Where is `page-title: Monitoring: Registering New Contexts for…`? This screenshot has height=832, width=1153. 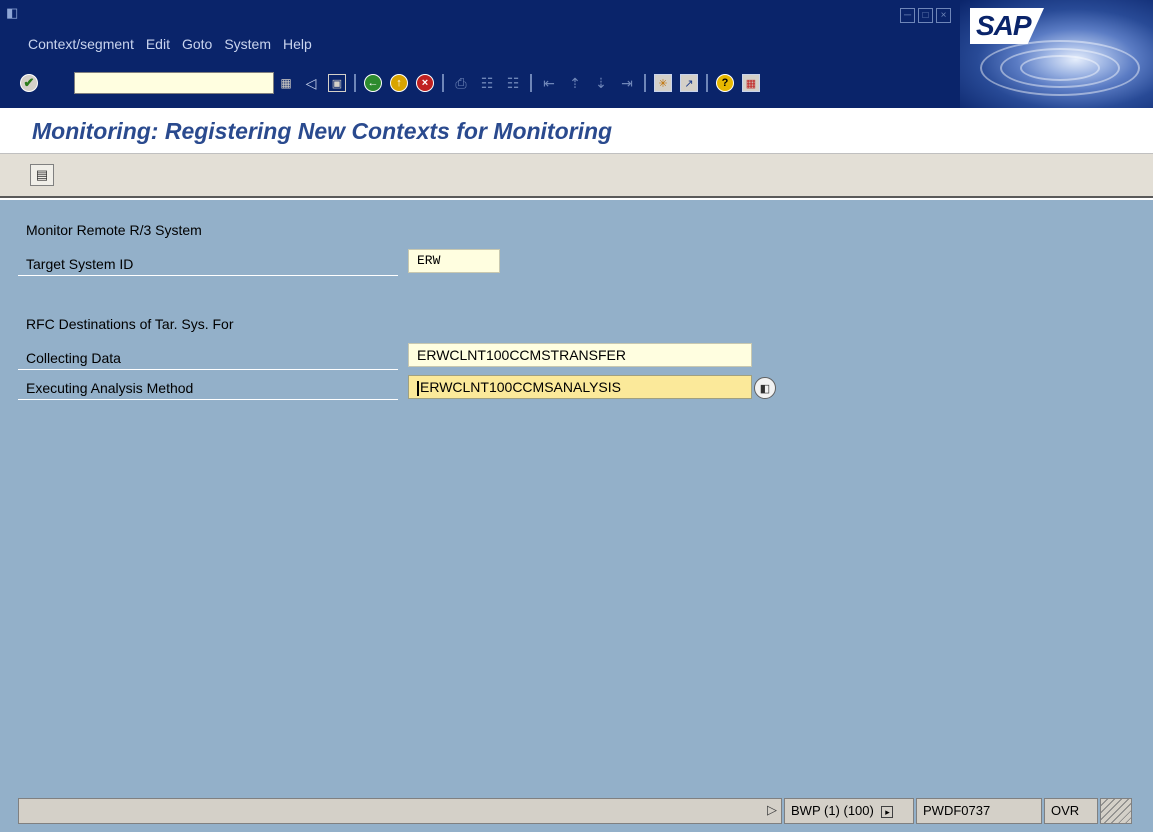 page-title: Monitoring: Registering New Contexts for… is located at coordinates (322, 131).